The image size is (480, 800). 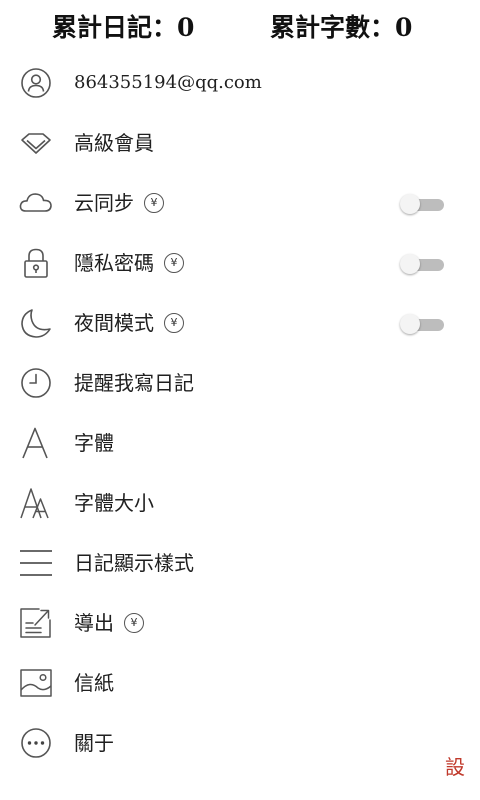 What do you see at coordinates (94, 623) in the screenshot?
I see `menu-item-text: 導出` at bounding box center [94, 623].